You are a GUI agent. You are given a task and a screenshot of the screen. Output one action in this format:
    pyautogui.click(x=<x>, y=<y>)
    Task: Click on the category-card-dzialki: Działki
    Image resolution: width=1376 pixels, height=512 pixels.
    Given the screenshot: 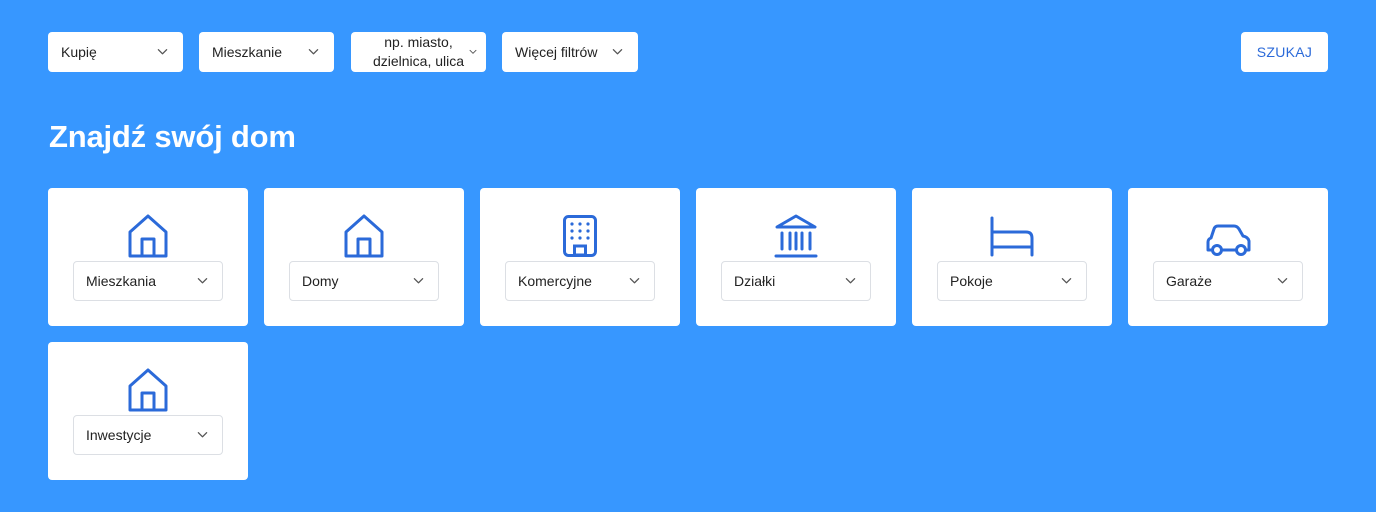 What is the action you would take?
    pyautogui.click(x=796, y=257)
    